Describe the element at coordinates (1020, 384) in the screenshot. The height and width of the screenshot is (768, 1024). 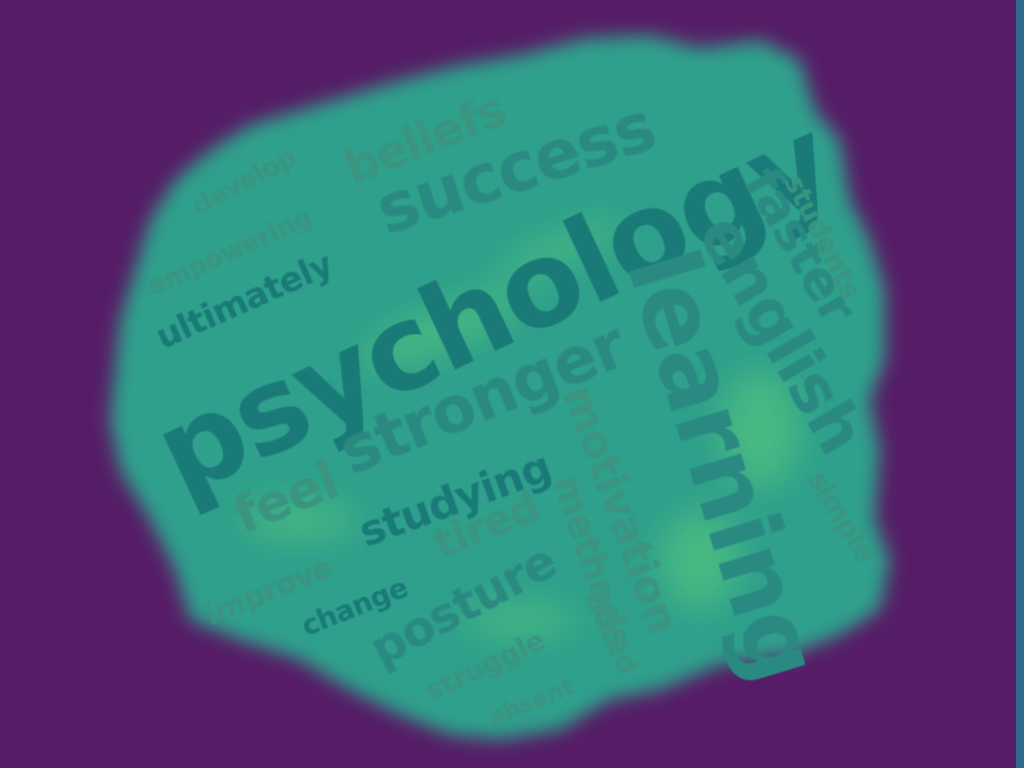
I see `right-edge-strip` at that location.